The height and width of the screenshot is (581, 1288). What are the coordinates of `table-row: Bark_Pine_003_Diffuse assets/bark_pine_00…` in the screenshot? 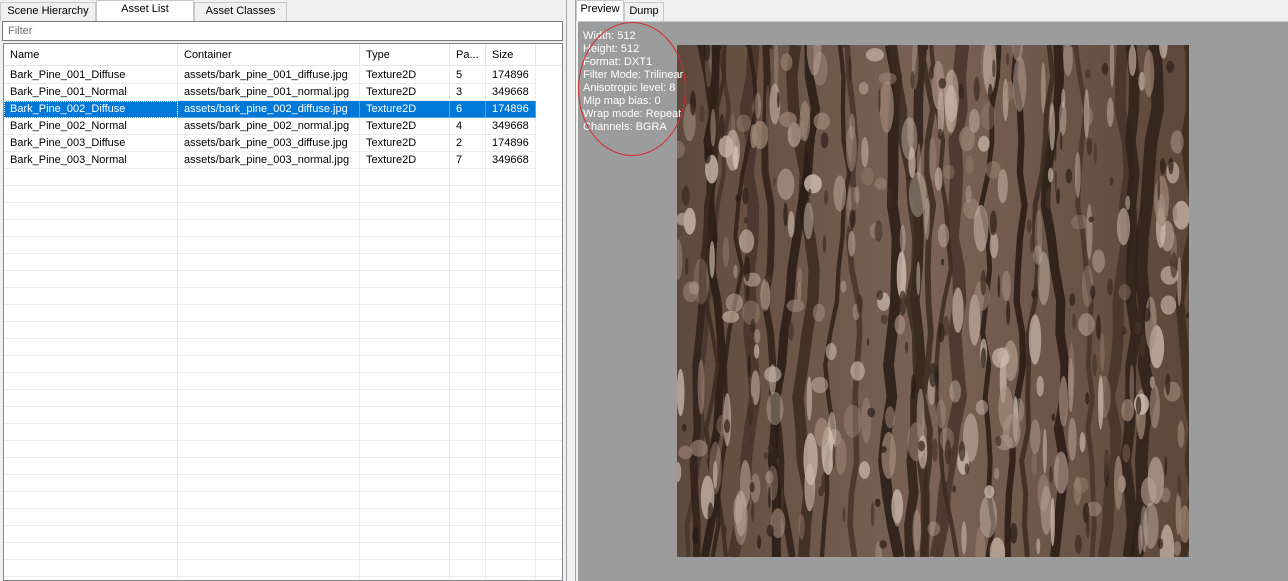 It's located at (270, 143).